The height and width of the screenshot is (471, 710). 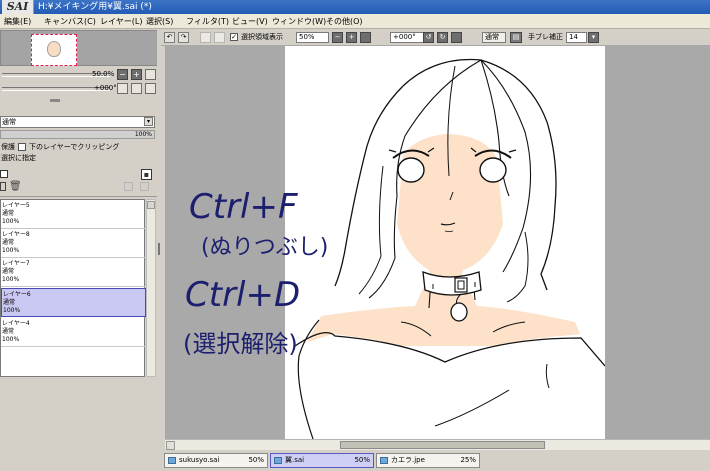 What do you see at coordinates (242, 295) in the screenshot?
I see `note-line-3: Ctrl+D` at bounding box center [242, 295].